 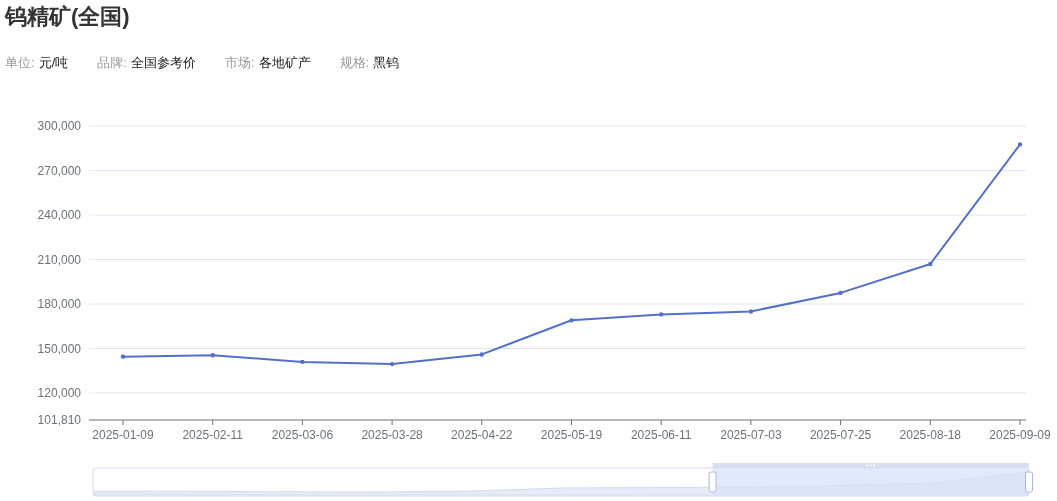 What do you see at coordinates (751, 435) in the screenshot?
I see `x-axis-label: 2025-07-03` at bounding box center [751, 435].